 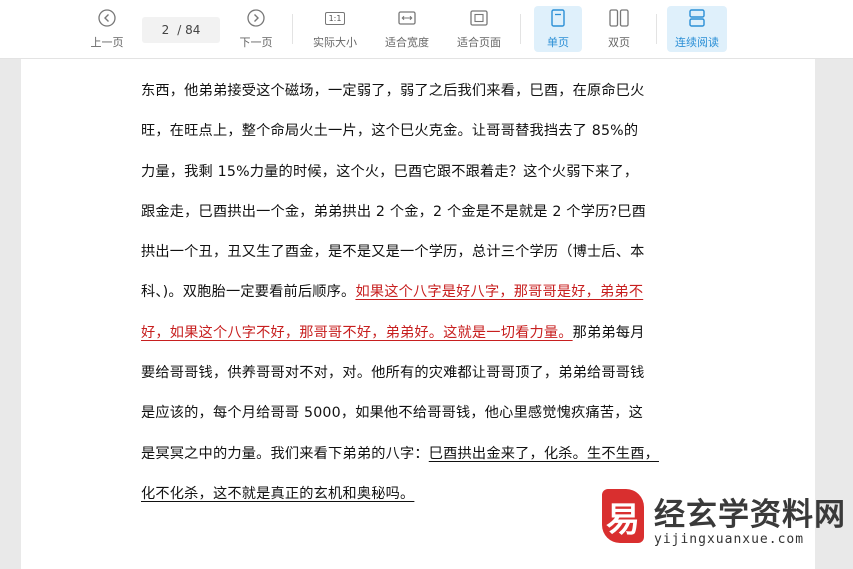 I want to click on actual-size-label: 实际大小, so click(x=335, y=42).